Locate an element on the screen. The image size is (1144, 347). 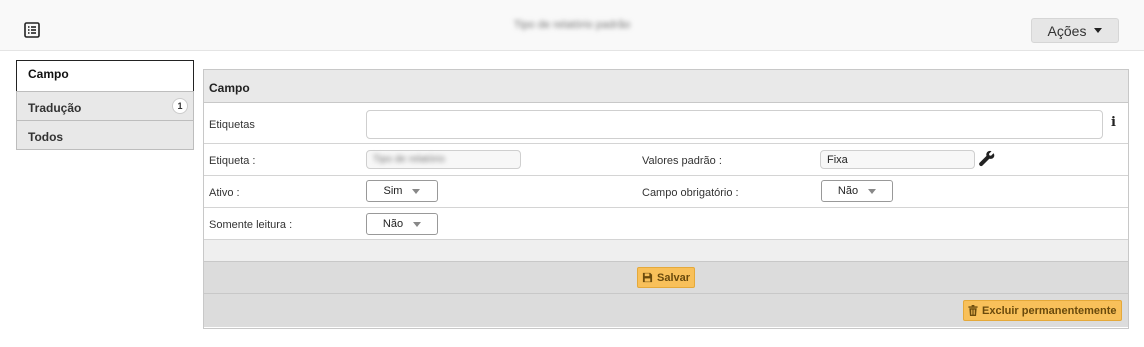
actions-dropdown-button: Ações is located at coordinates (1075, 30).